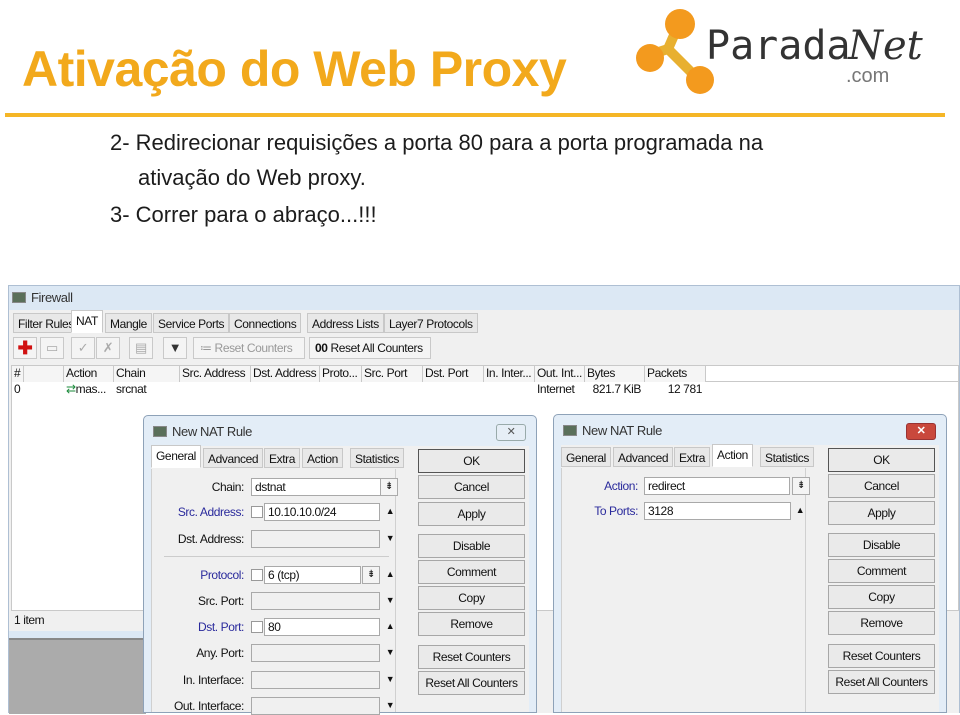  Describe the element at coordinates (52, 348) in the screenshot. I see `remove-icon: ▭` at that location.